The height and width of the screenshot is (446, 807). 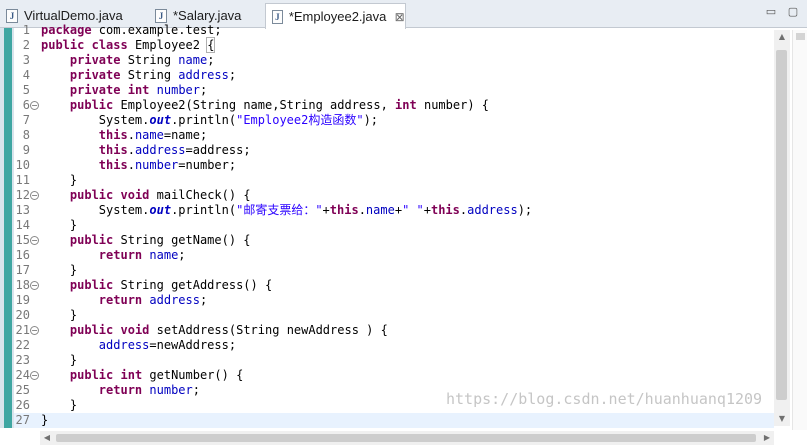 I want to click on scroll-right-icon: ▶, so click(x=767, y=438).